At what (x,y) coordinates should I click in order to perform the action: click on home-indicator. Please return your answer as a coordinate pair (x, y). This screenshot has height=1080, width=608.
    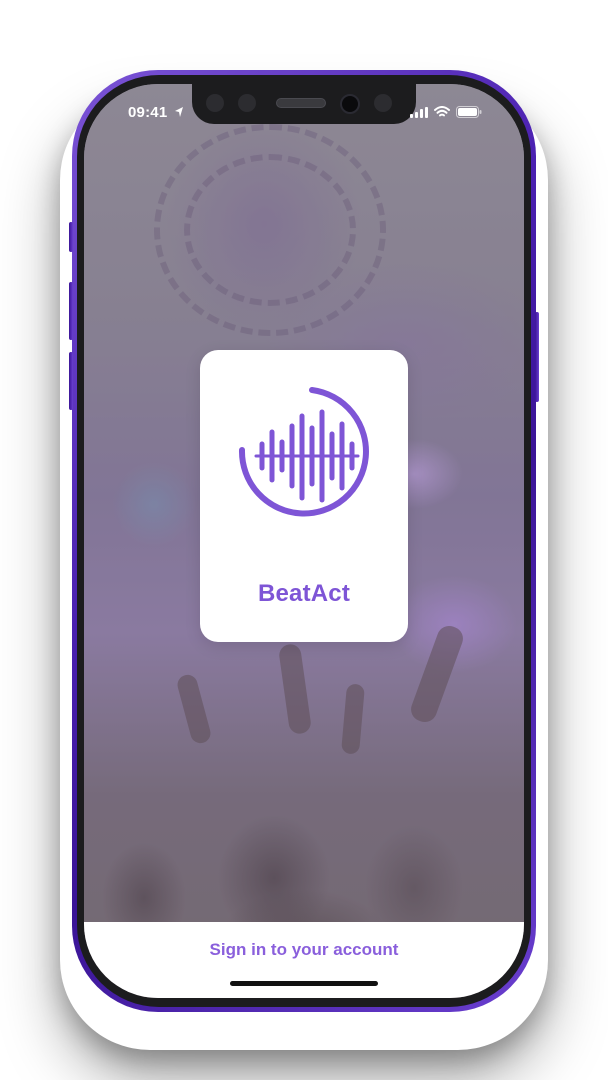
    Looking at the image, I should click on (304, 983).